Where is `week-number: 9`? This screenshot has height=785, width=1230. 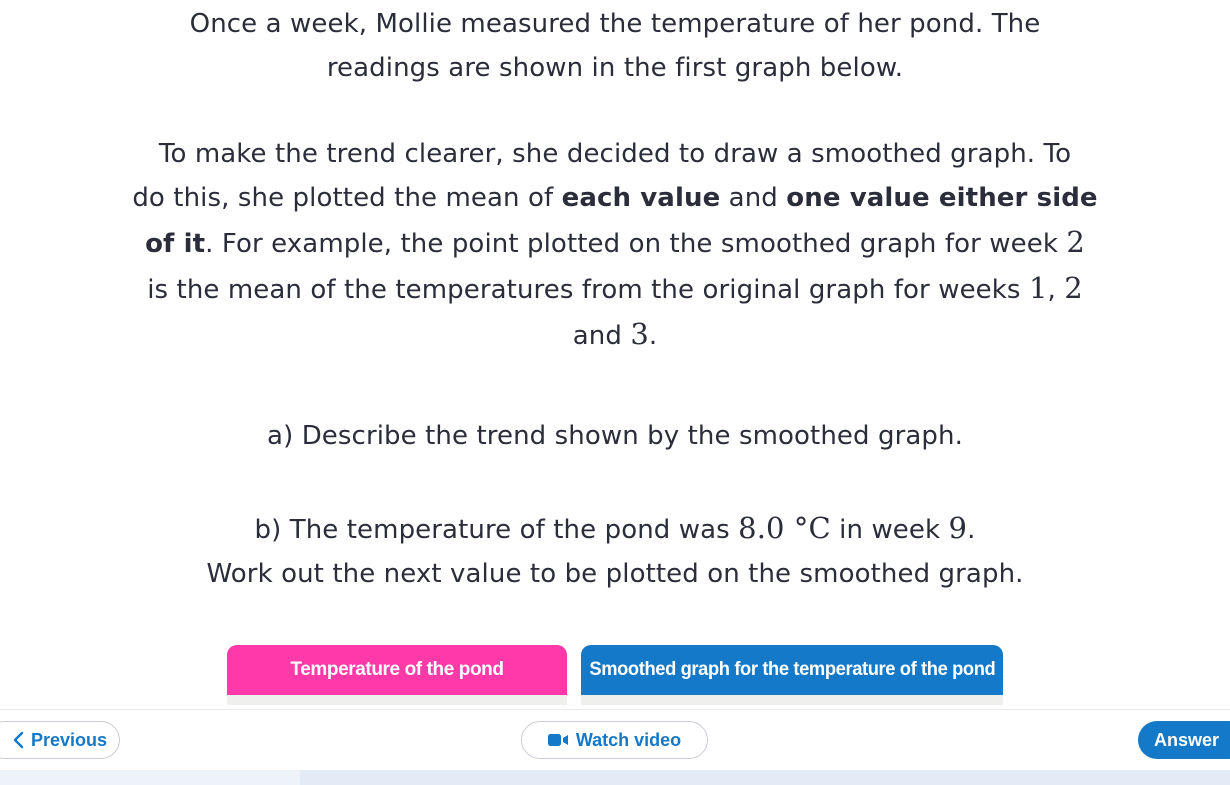
week-number: 9 is located at coordinates (958, 528).